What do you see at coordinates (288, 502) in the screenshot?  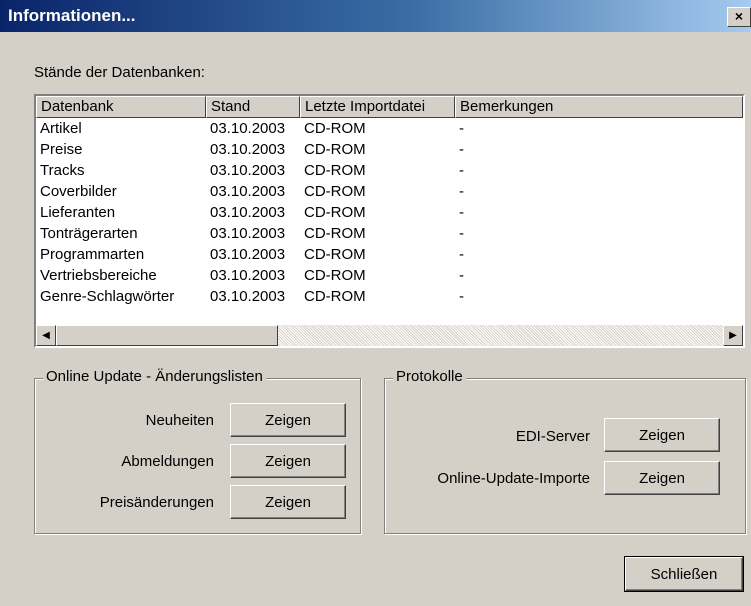 I see `show-preisaenderungen-button: Zeigen` at bounding box center [288, 502].